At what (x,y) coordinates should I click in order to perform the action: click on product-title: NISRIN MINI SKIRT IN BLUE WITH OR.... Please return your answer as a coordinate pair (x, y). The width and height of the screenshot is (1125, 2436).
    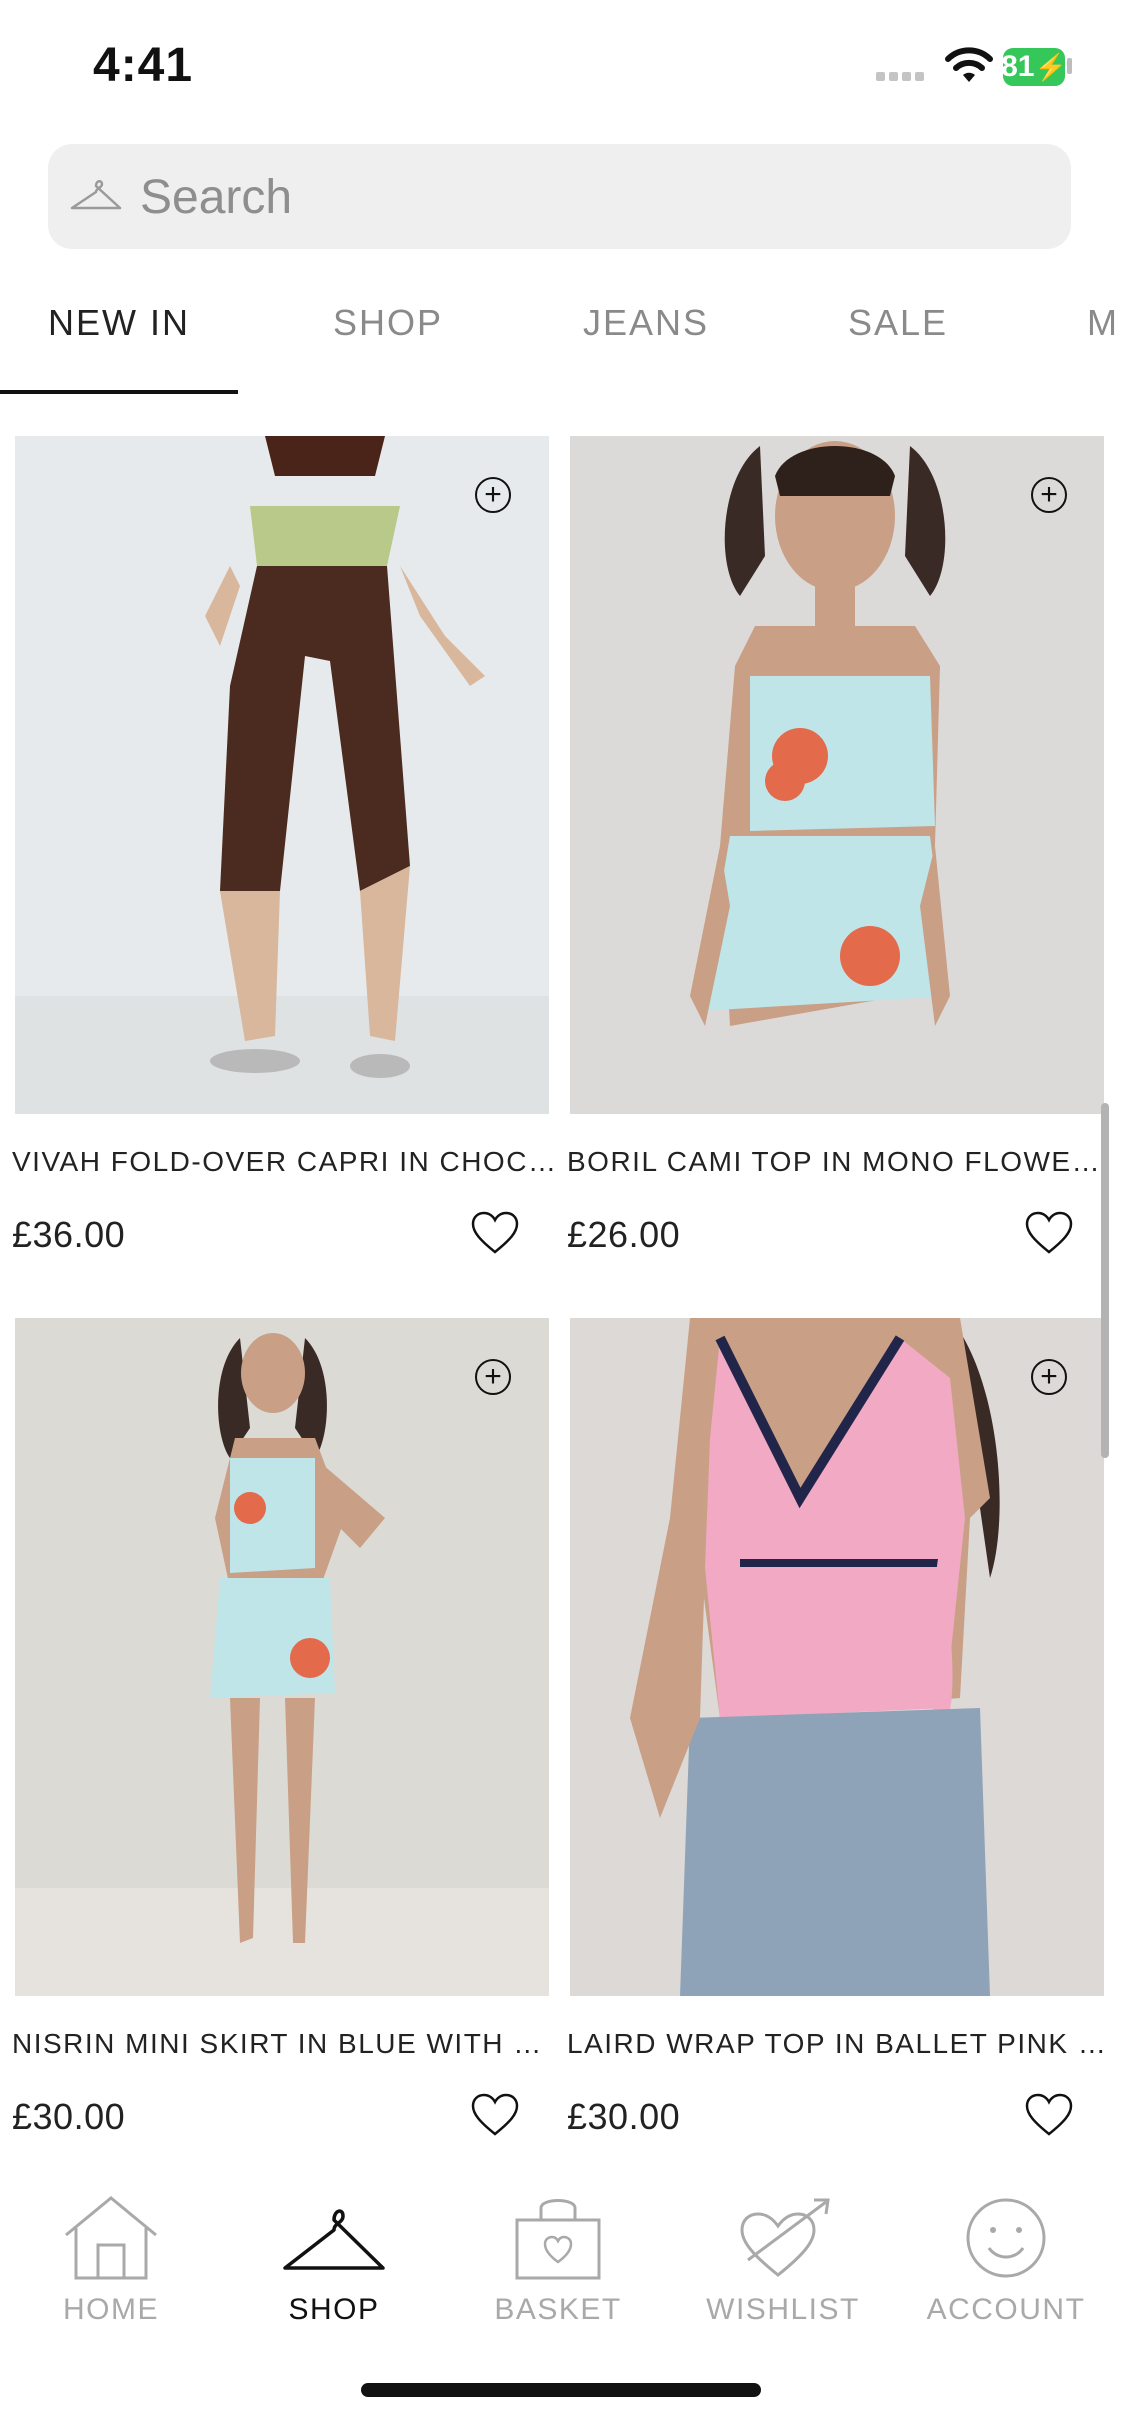
    Looking at the image, I should click on (284, 2044).